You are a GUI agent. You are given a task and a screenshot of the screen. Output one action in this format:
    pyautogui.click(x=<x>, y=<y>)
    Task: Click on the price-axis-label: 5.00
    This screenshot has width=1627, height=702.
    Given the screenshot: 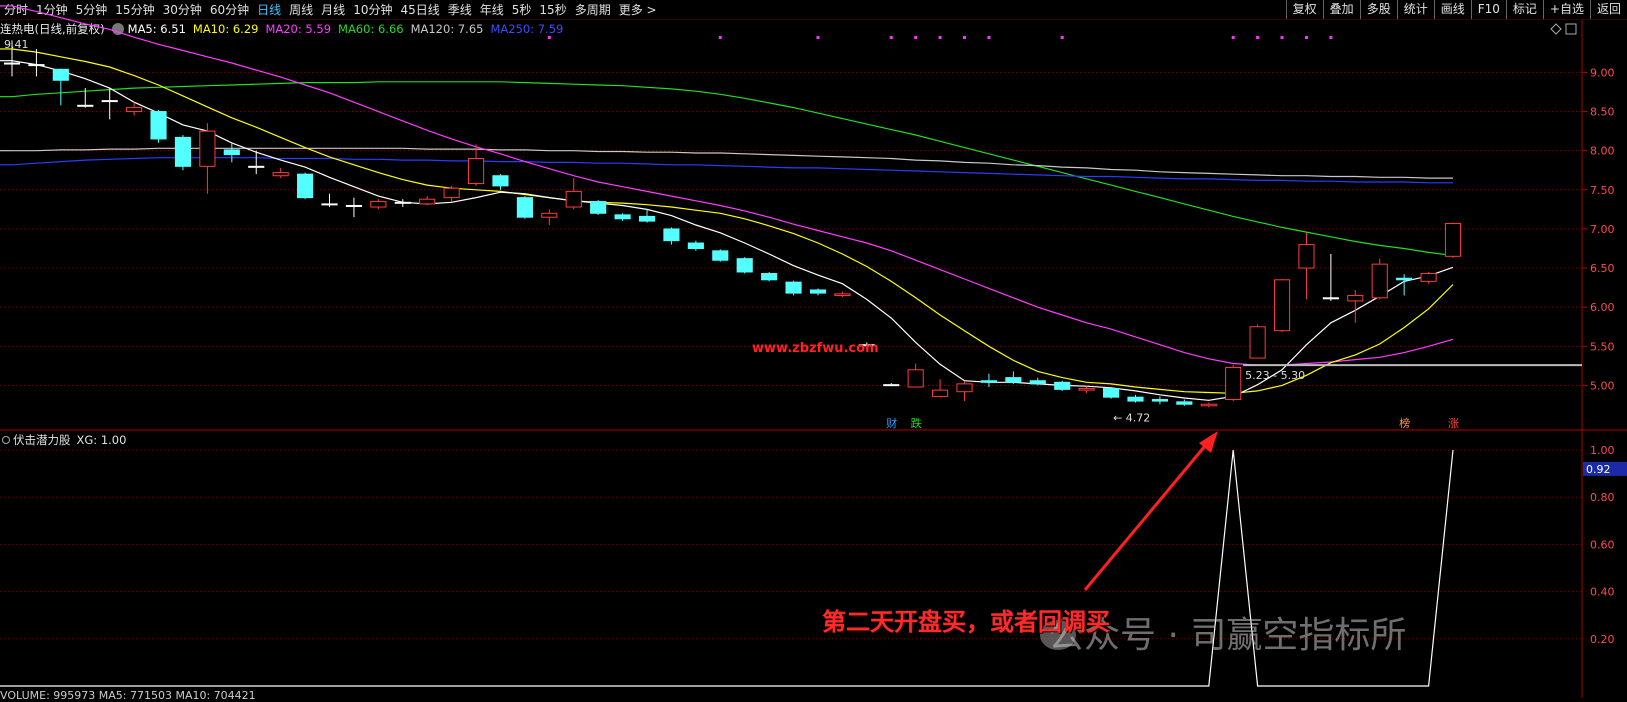 What is the action you would take?
    pyautogui.click(x=1602, y=385)
    